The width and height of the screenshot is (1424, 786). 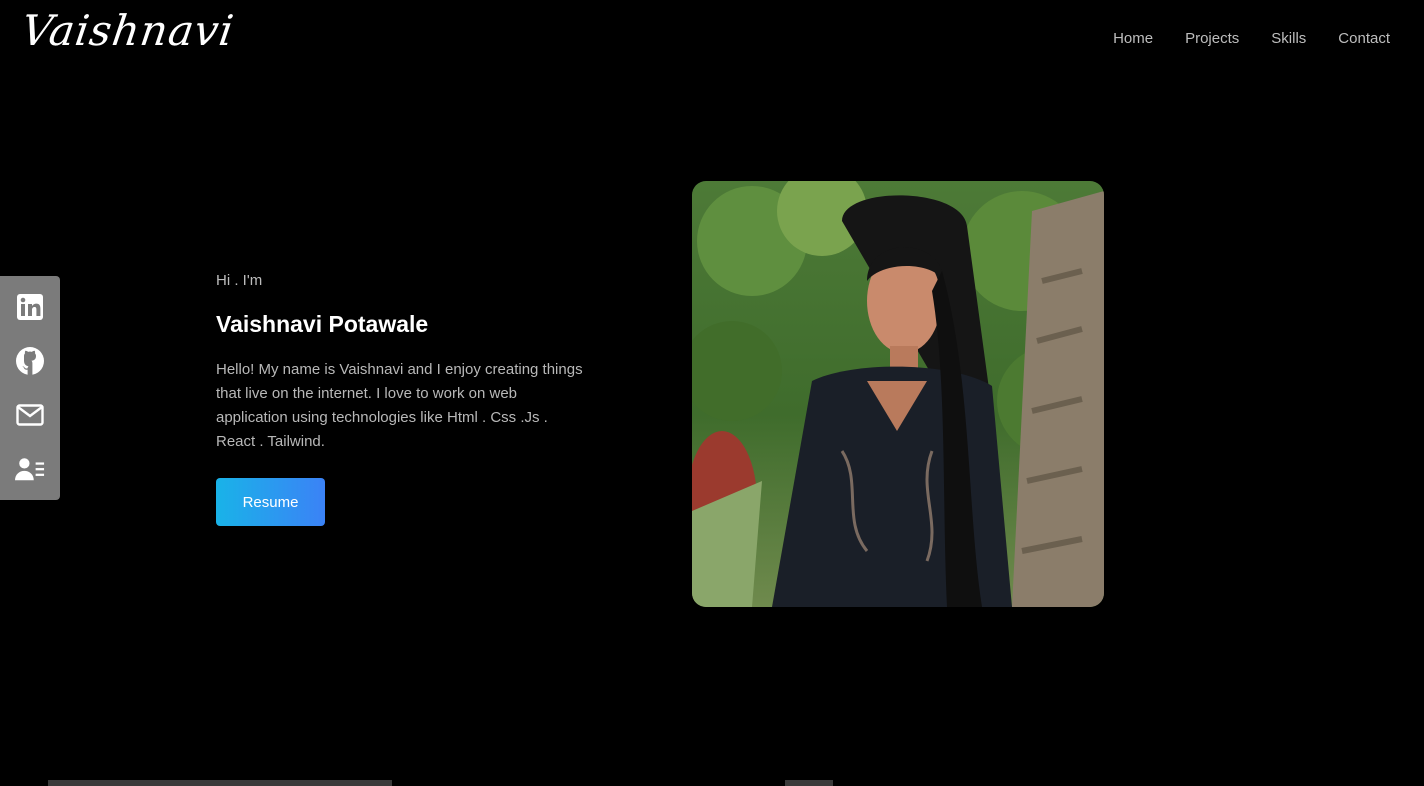 What do you see at coordinates (30, 307) in the screenshot?
I see `linkedin-icon` at bounding box center [30, 307].